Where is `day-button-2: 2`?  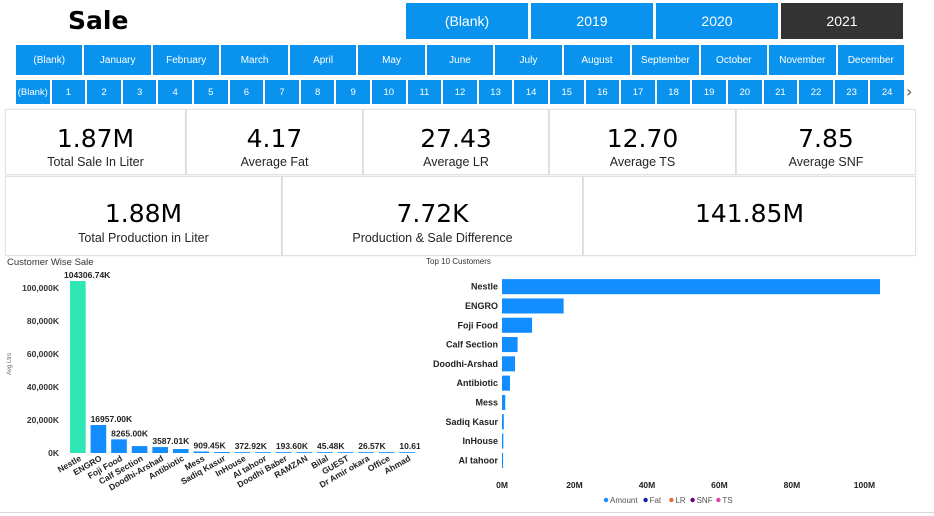
day-button-2: 2 is located at coordinates (104, 92).